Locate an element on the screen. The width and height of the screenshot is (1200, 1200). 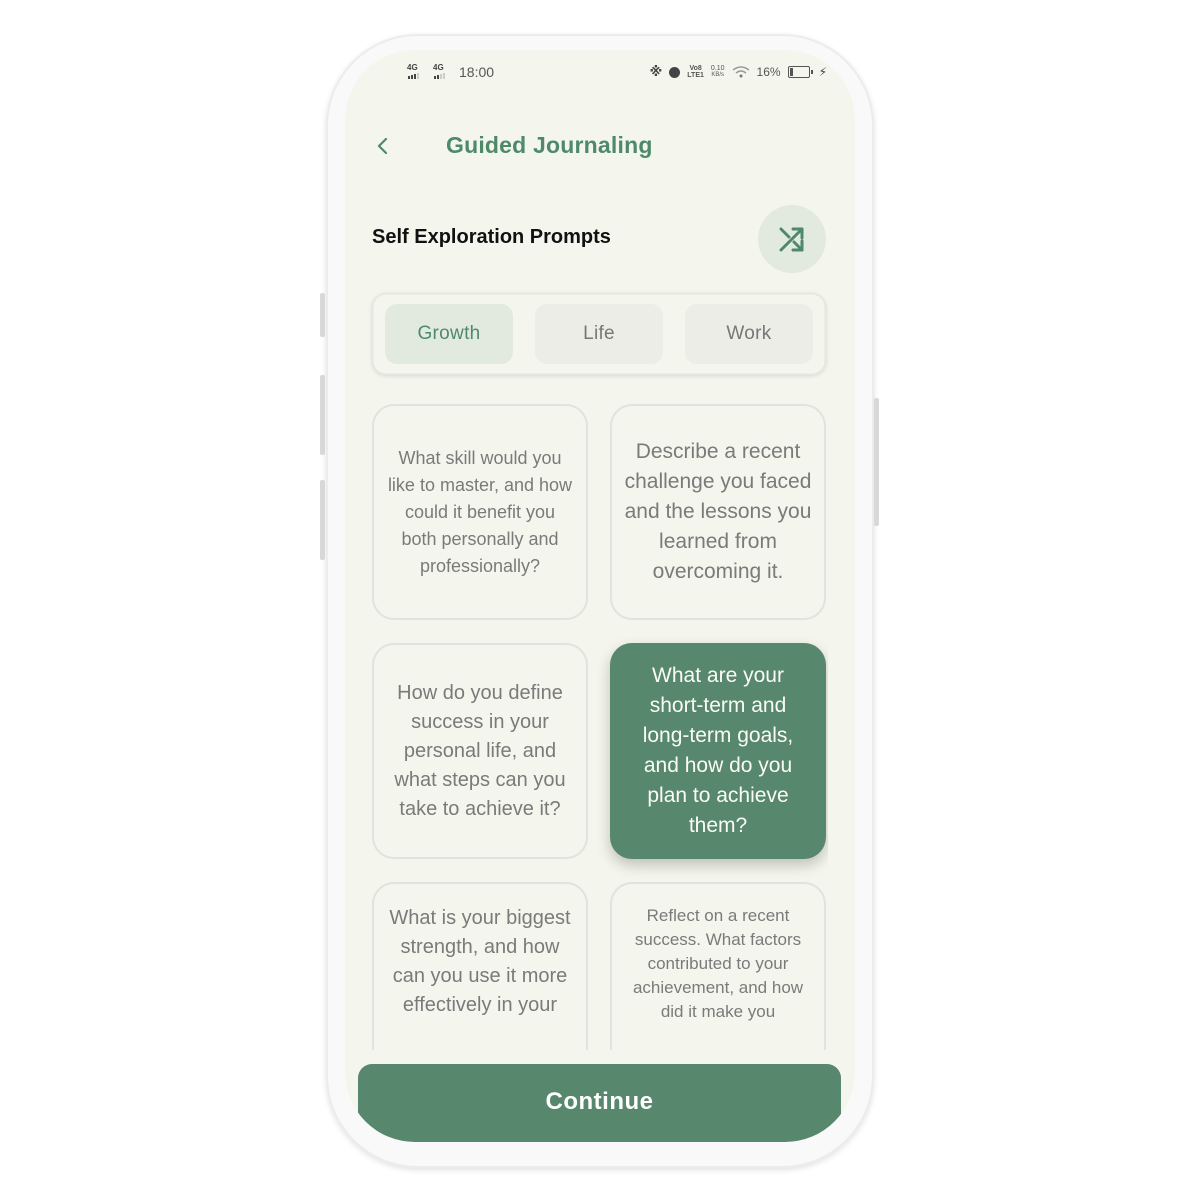
clock: 18:00 is located at coordinates (477, 72).